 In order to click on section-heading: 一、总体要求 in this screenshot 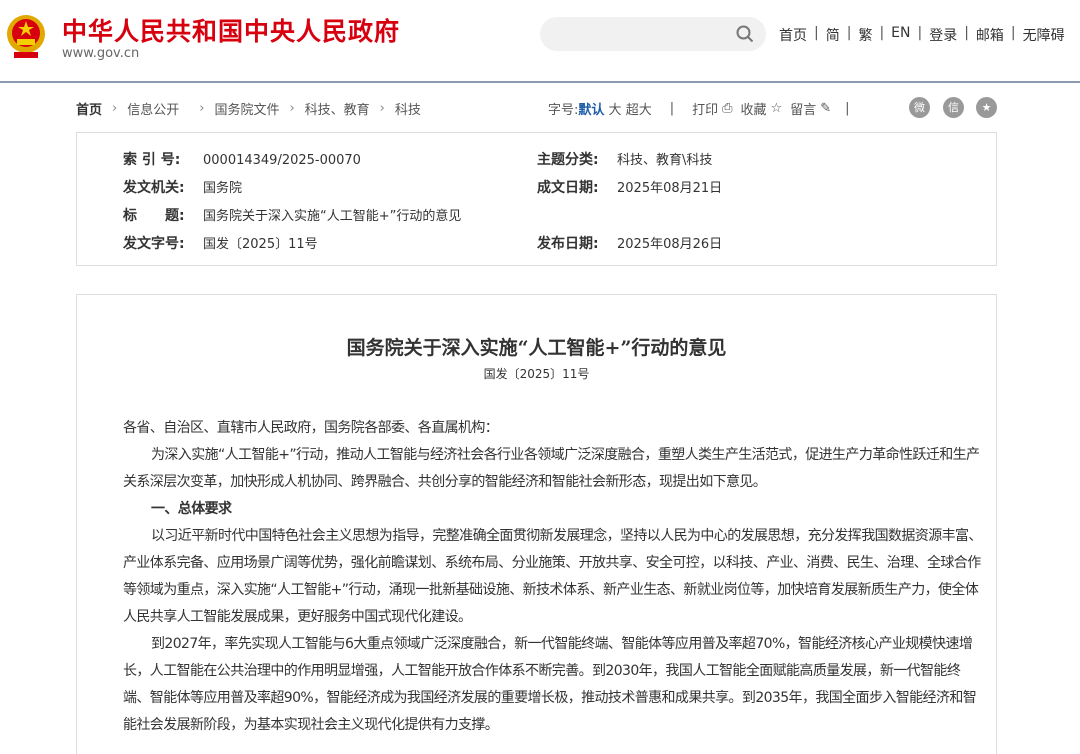, I will do `click(191, 509)`.